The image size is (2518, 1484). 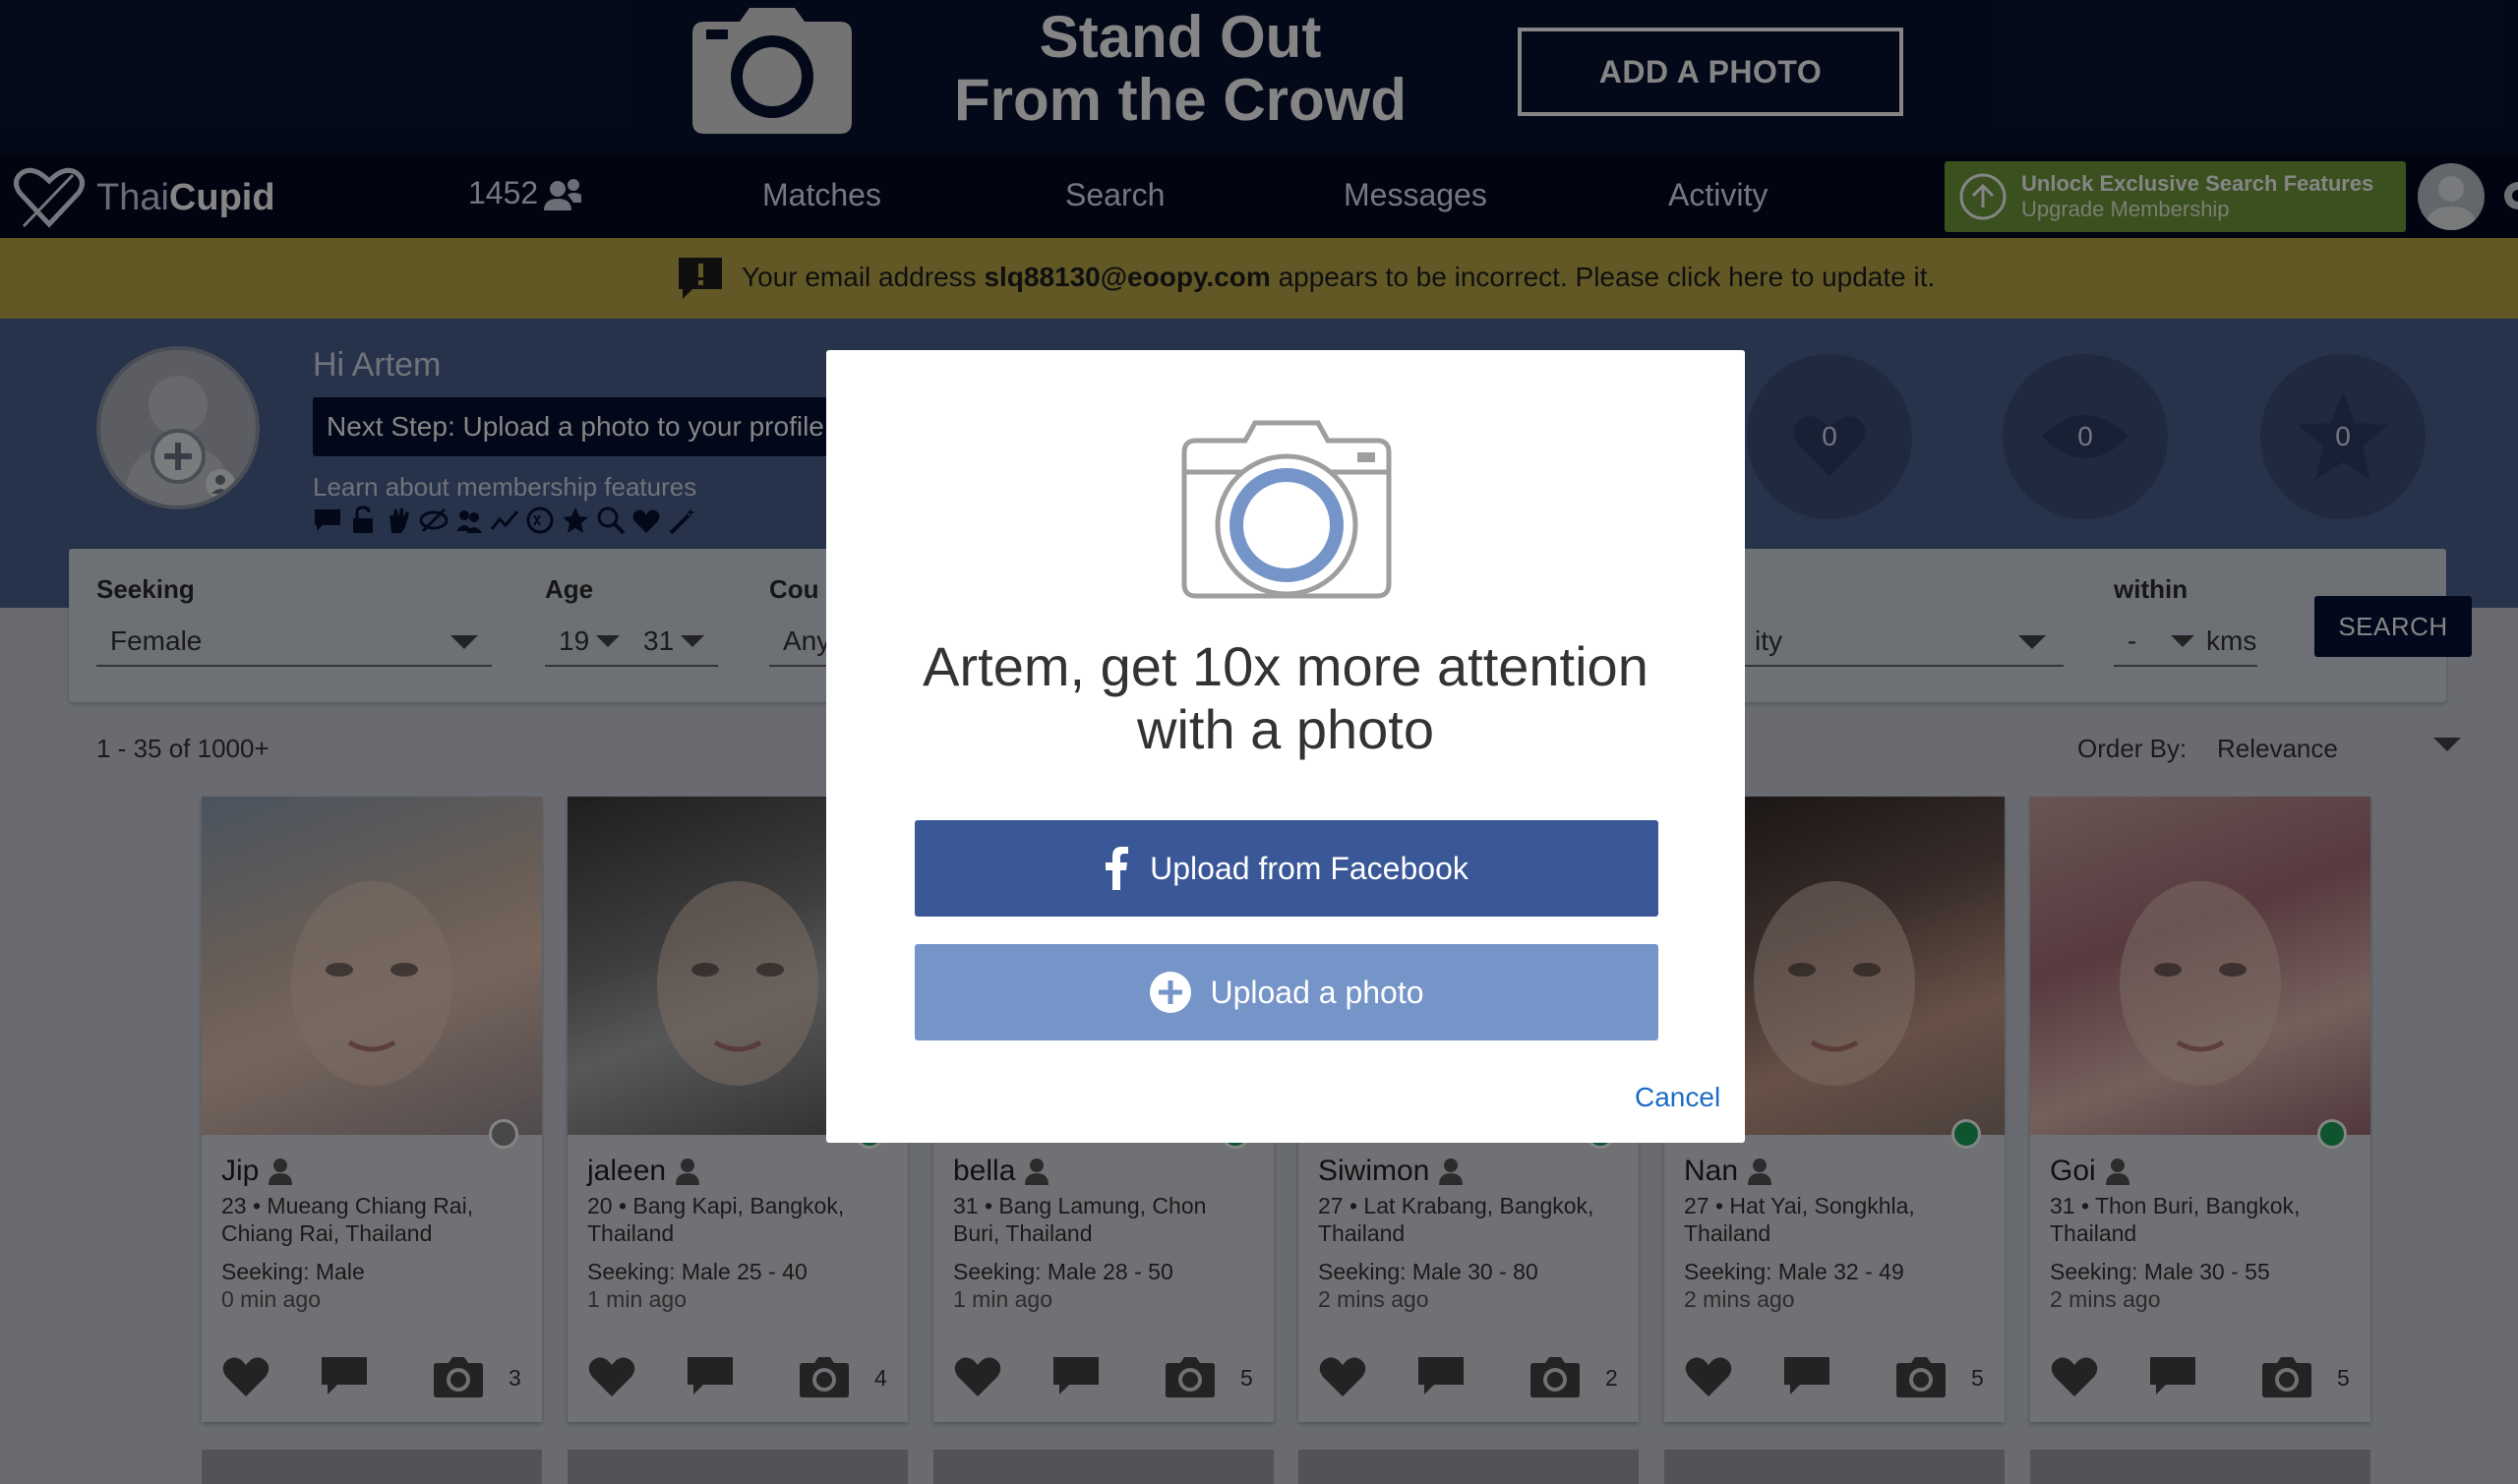 What do you see at coordinates (1309, 868) in the screenshot?
I see `facebook-button-label: Upload from Facebook` at bounding box center [1309, 868].